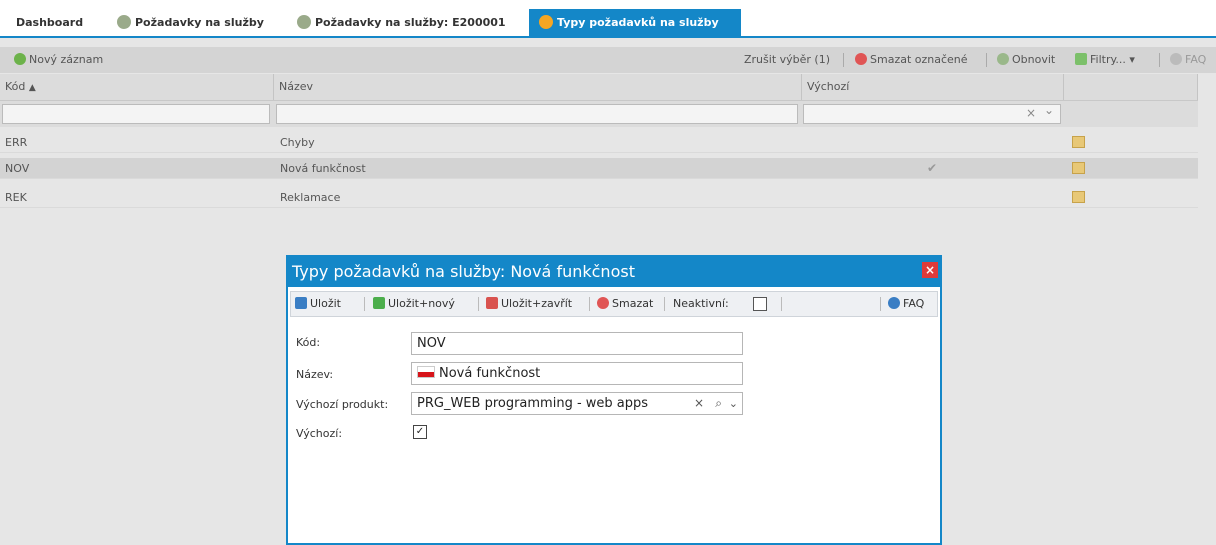  What do you see at coordinates (633, 303) in the screenshot?
I see `delete-label: Smazat` at bounding box center [633, 303].